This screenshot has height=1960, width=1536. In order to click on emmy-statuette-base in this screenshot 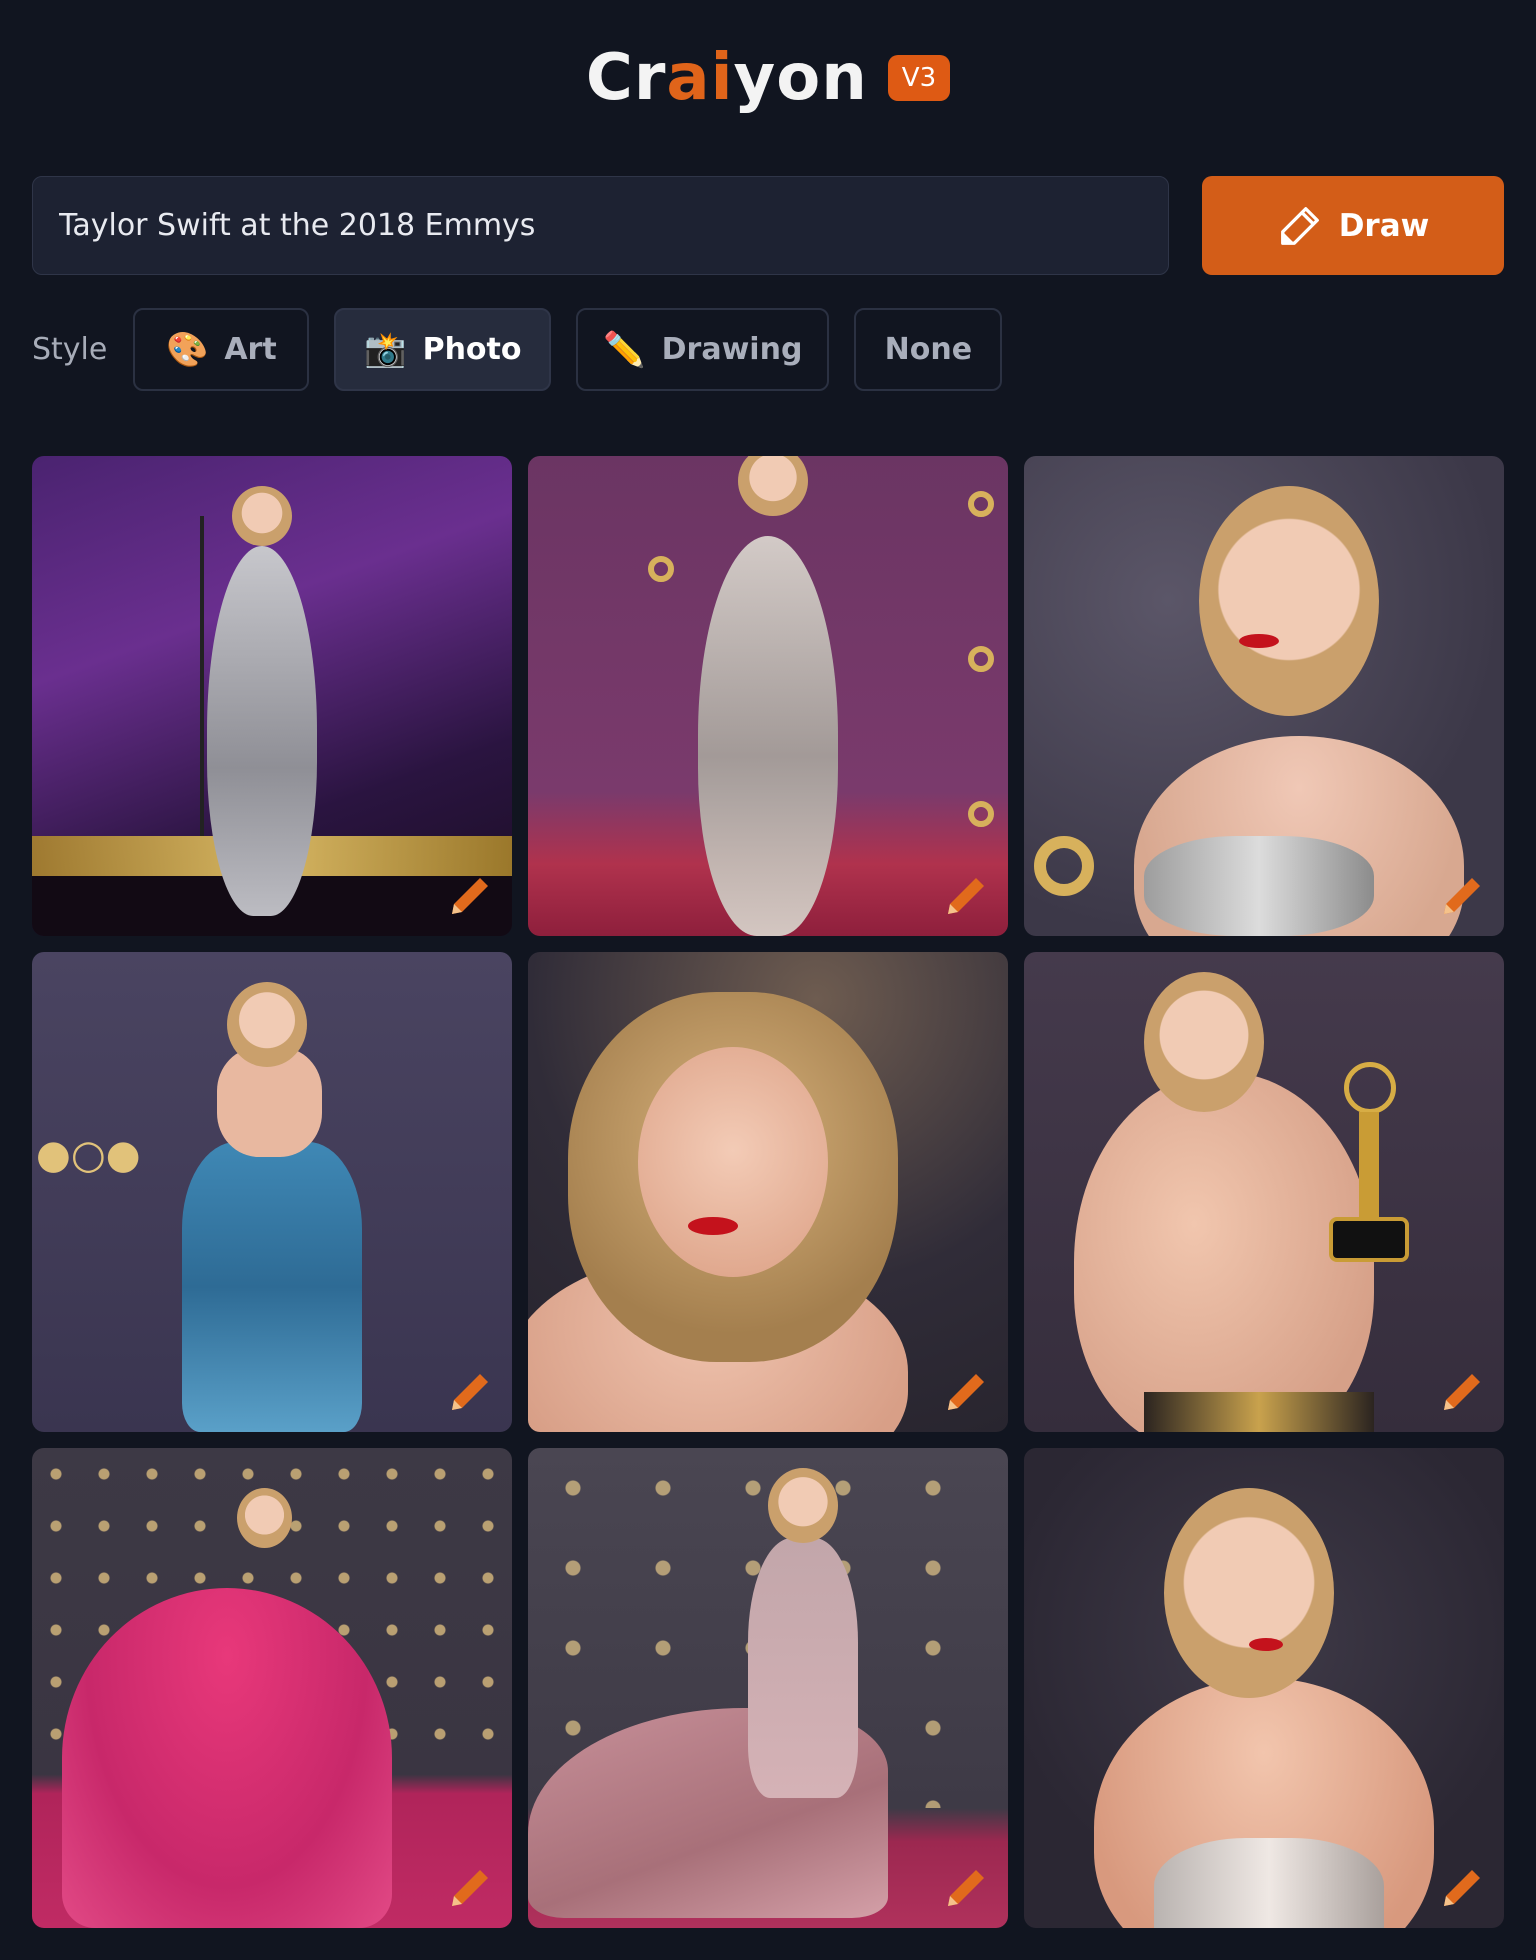, I will do `click(1369, 1239)`.